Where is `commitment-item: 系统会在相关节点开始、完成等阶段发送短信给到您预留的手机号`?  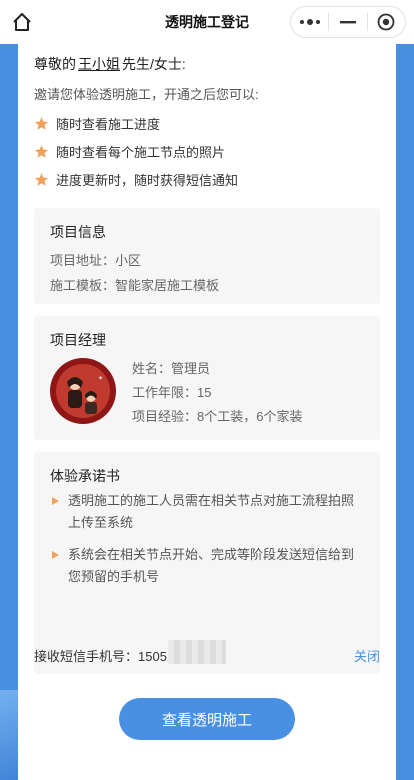
commitment-item: 系统会在相关节点开始、完成等阶段发送短信给到您预留的手机号 is located at coordinates (208, 566).